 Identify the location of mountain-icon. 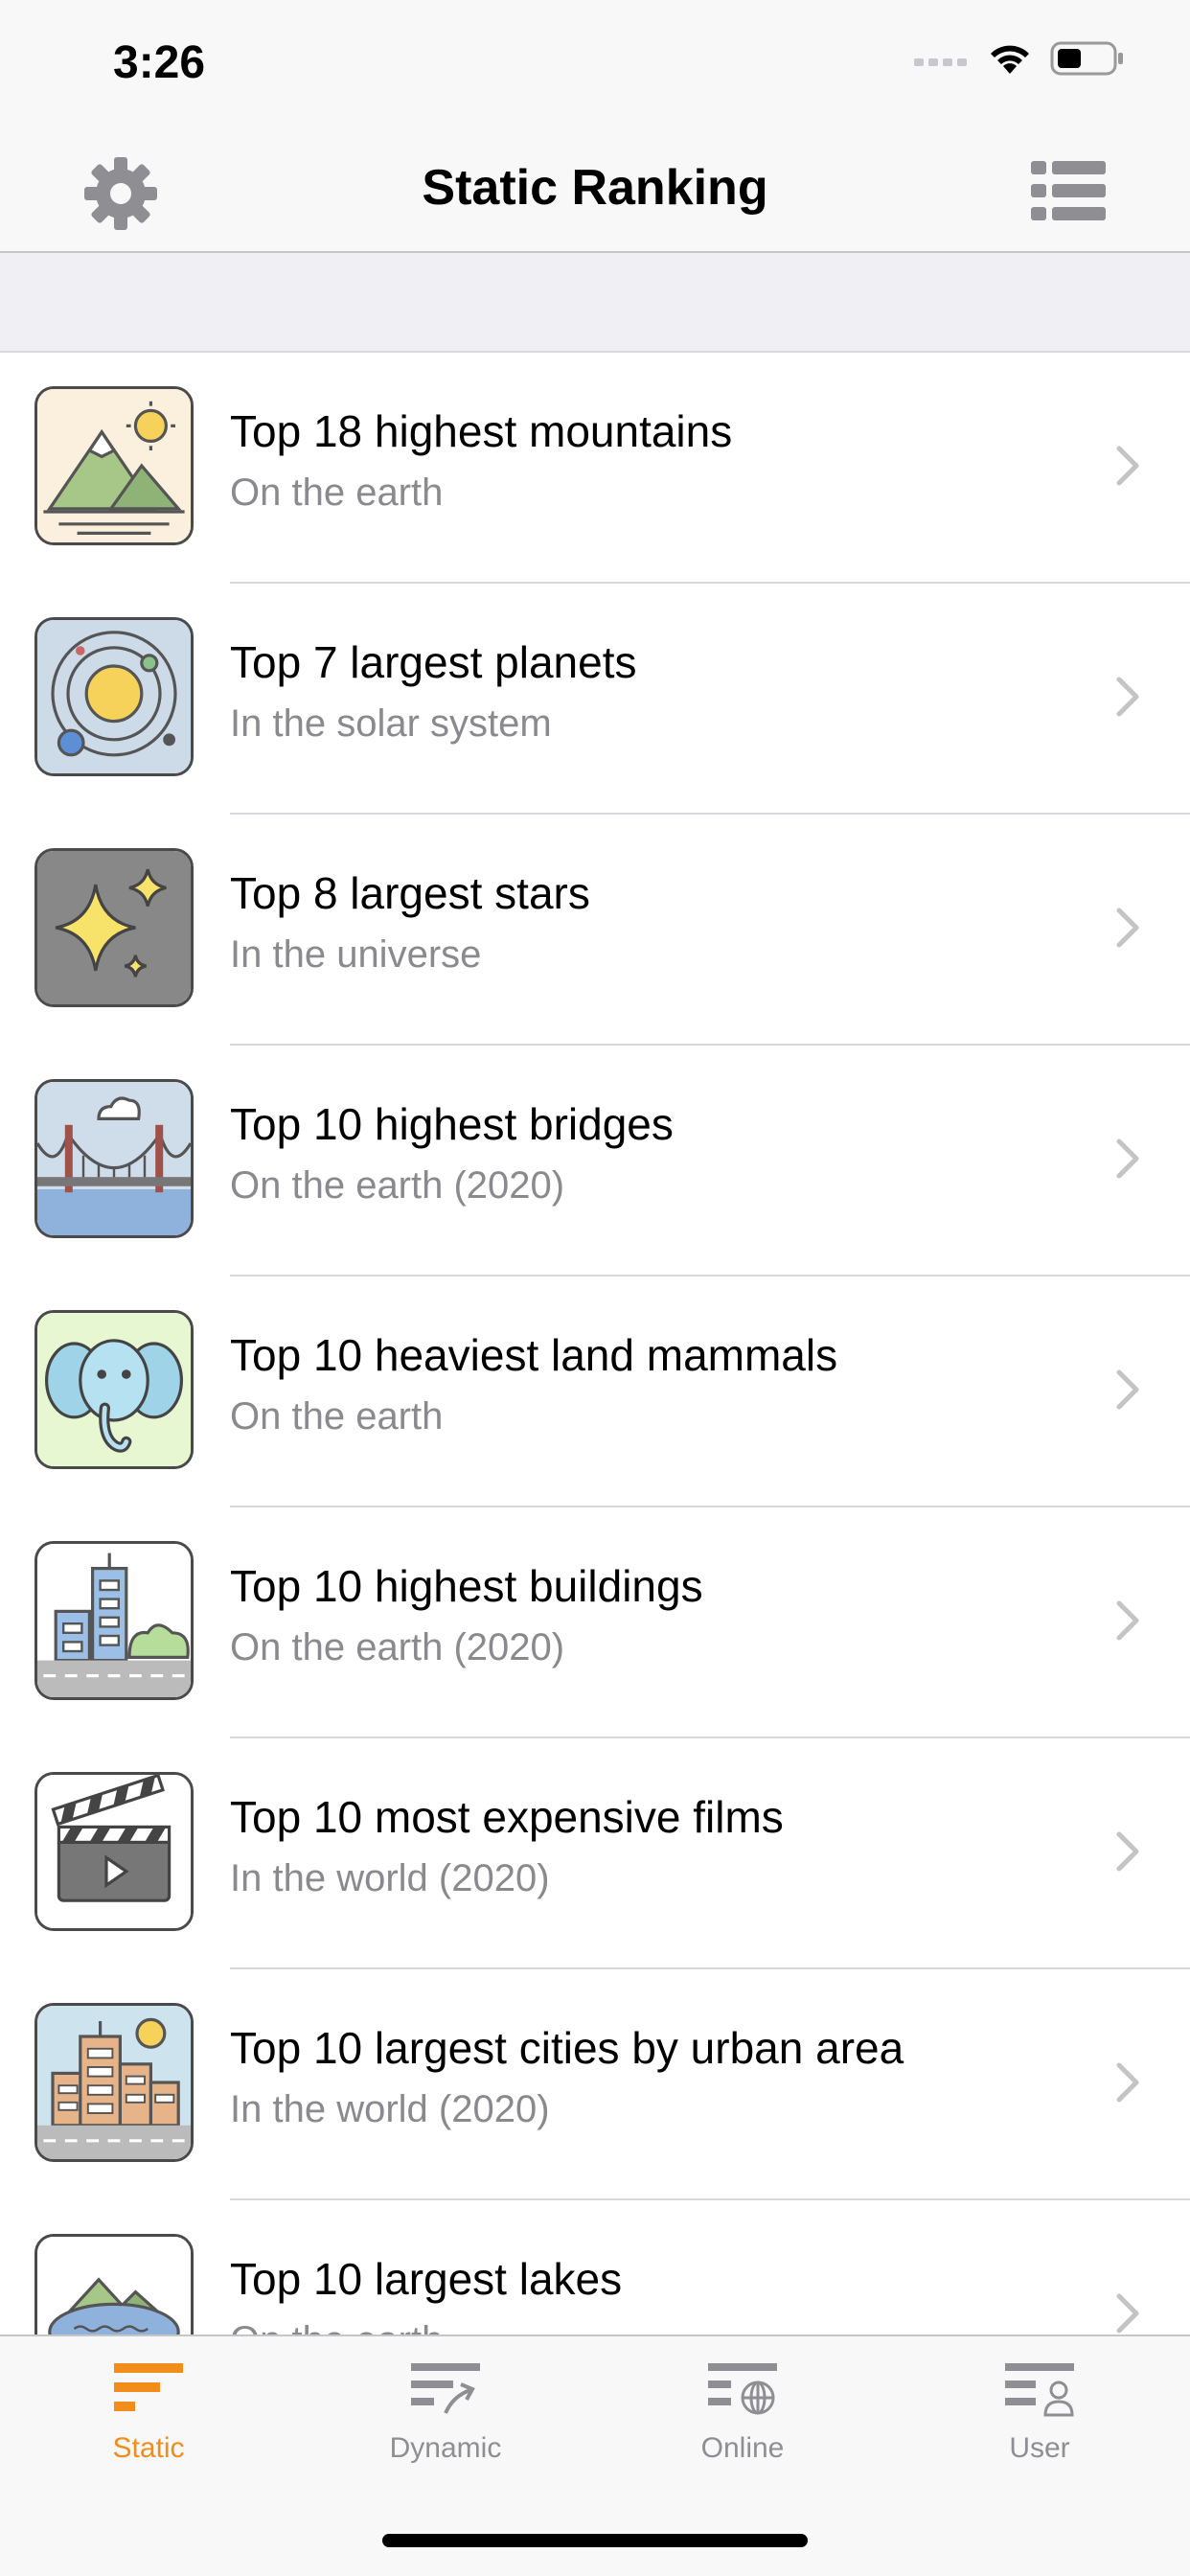
(114, 466).